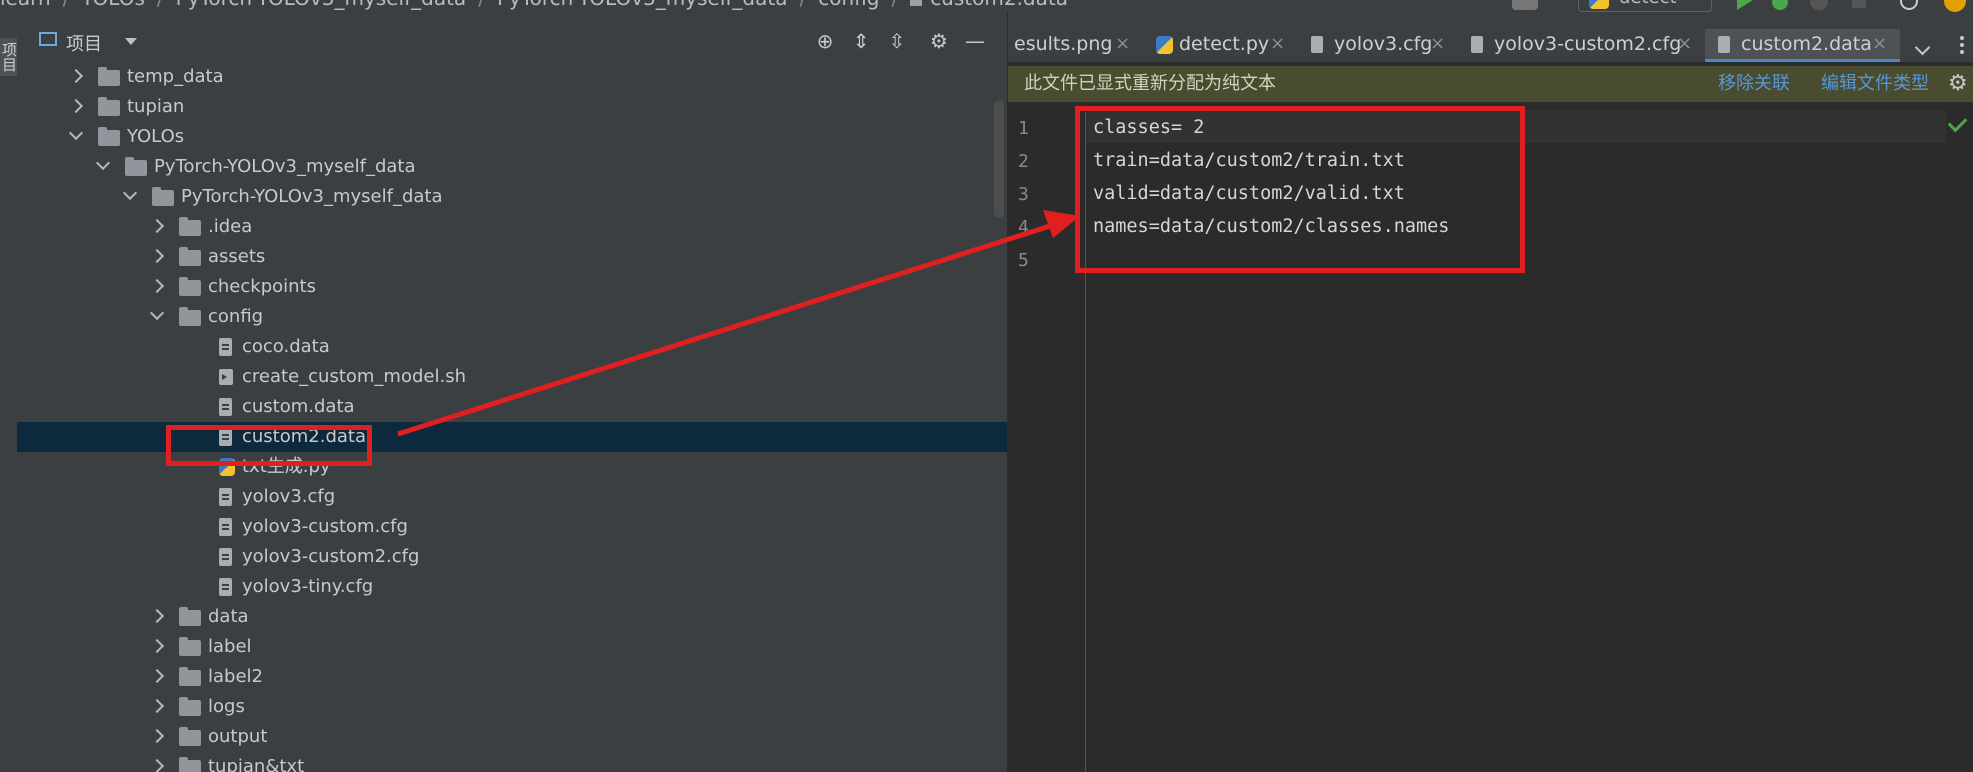 Image resolution: width=1973 pixels, height=772 pixels. Describe the element at coordinates (724, 330) in the screenshot. I see `arrow-line` at that location.